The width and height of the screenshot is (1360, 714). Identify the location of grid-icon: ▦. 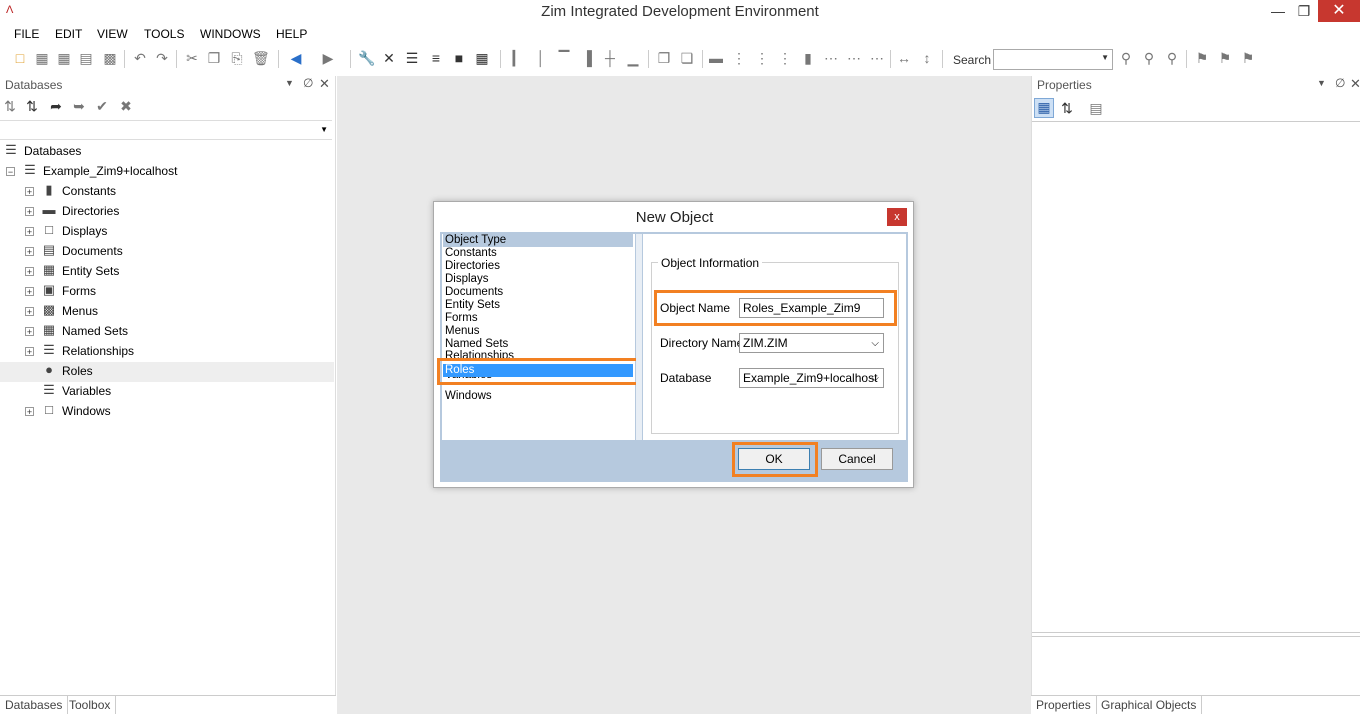
(482, 58).